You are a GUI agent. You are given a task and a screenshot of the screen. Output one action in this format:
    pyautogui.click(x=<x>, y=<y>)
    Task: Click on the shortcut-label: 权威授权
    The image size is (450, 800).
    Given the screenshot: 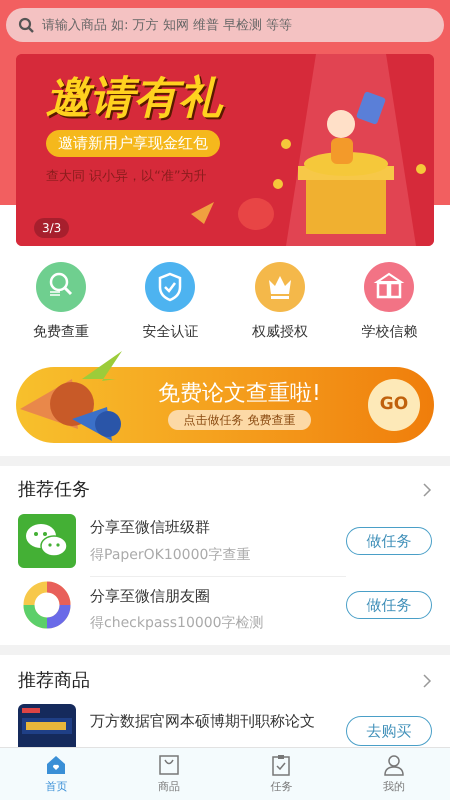 What is the action you would take?
    pyautogui.click(x=280, y=332)
    